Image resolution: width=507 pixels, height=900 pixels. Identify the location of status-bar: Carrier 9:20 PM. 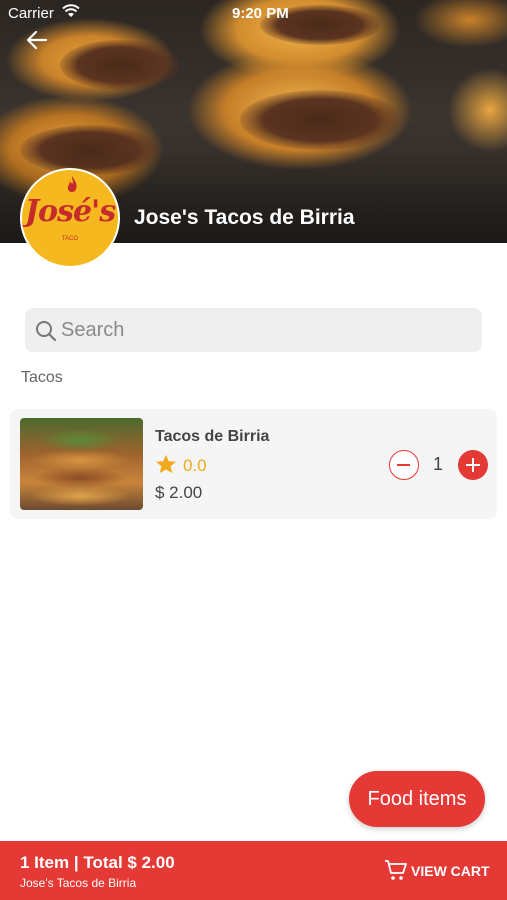
(253, 14).